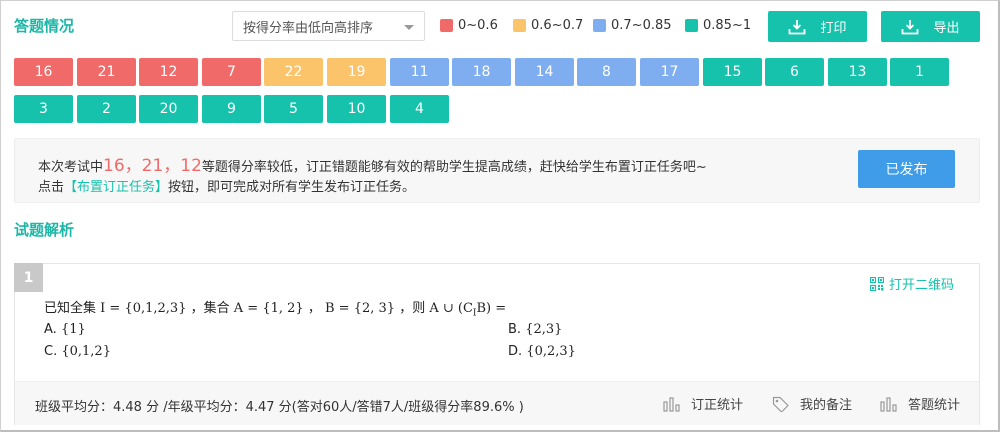 The image size is (1000, 432). Describe the element at coordinates (86, 351) in the screenshot. I see `option-value: {0,1,2}` at that location.